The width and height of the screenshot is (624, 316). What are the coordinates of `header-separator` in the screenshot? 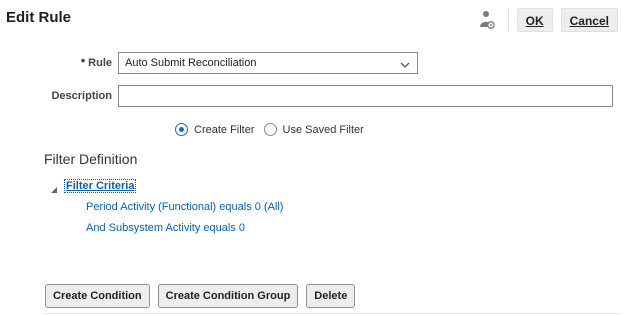 It's located at (508, 20).